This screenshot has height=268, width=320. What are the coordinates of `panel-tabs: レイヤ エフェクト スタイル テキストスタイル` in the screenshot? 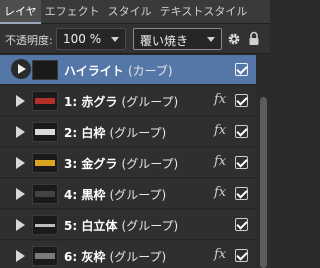 It's located at (135, 12).